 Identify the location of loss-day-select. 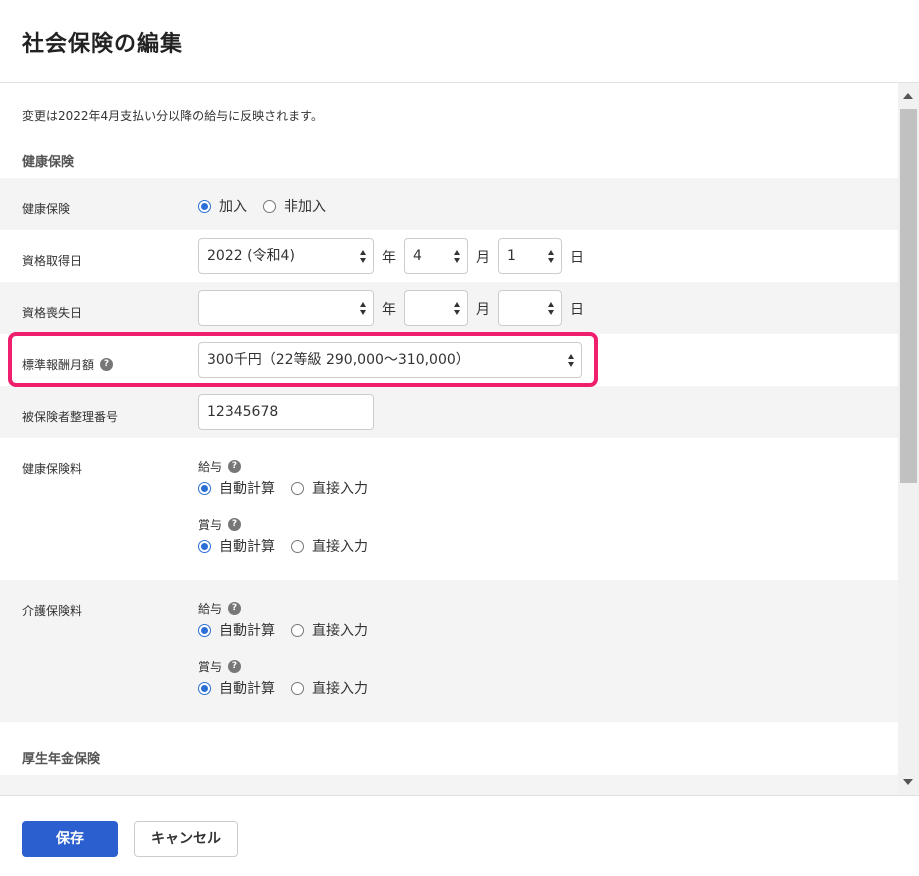
(530, 308).